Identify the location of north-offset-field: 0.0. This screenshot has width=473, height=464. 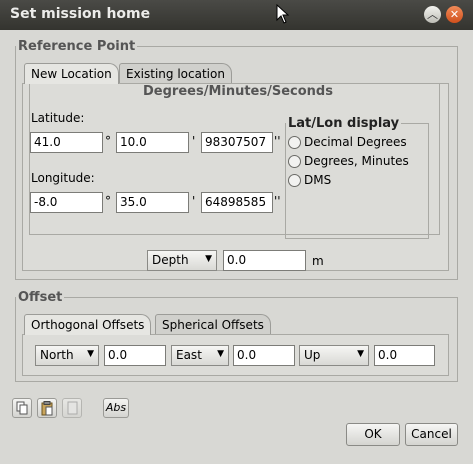
(135, 355).